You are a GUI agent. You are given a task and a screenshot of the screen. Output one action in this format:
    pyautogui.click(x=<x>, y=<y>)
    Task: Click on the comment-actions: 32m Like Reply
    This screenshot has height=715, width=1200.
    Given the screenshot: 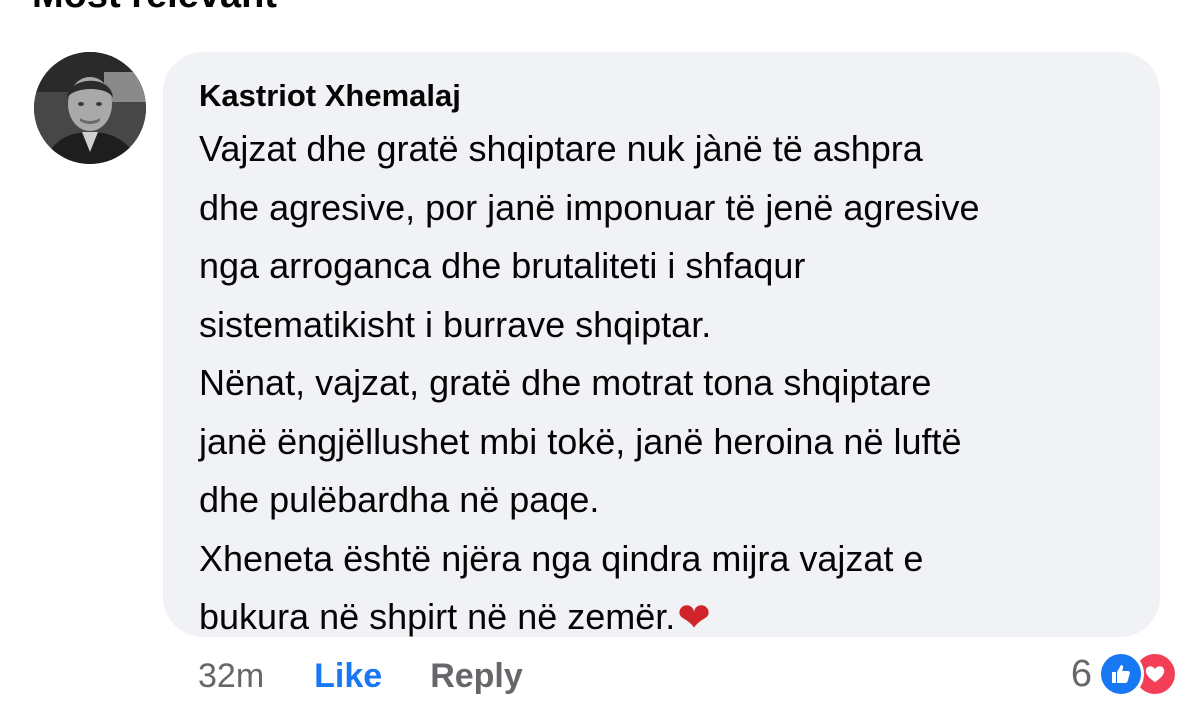 What is the action you would take?
    pyautogui.click(x=360, y=676)
    